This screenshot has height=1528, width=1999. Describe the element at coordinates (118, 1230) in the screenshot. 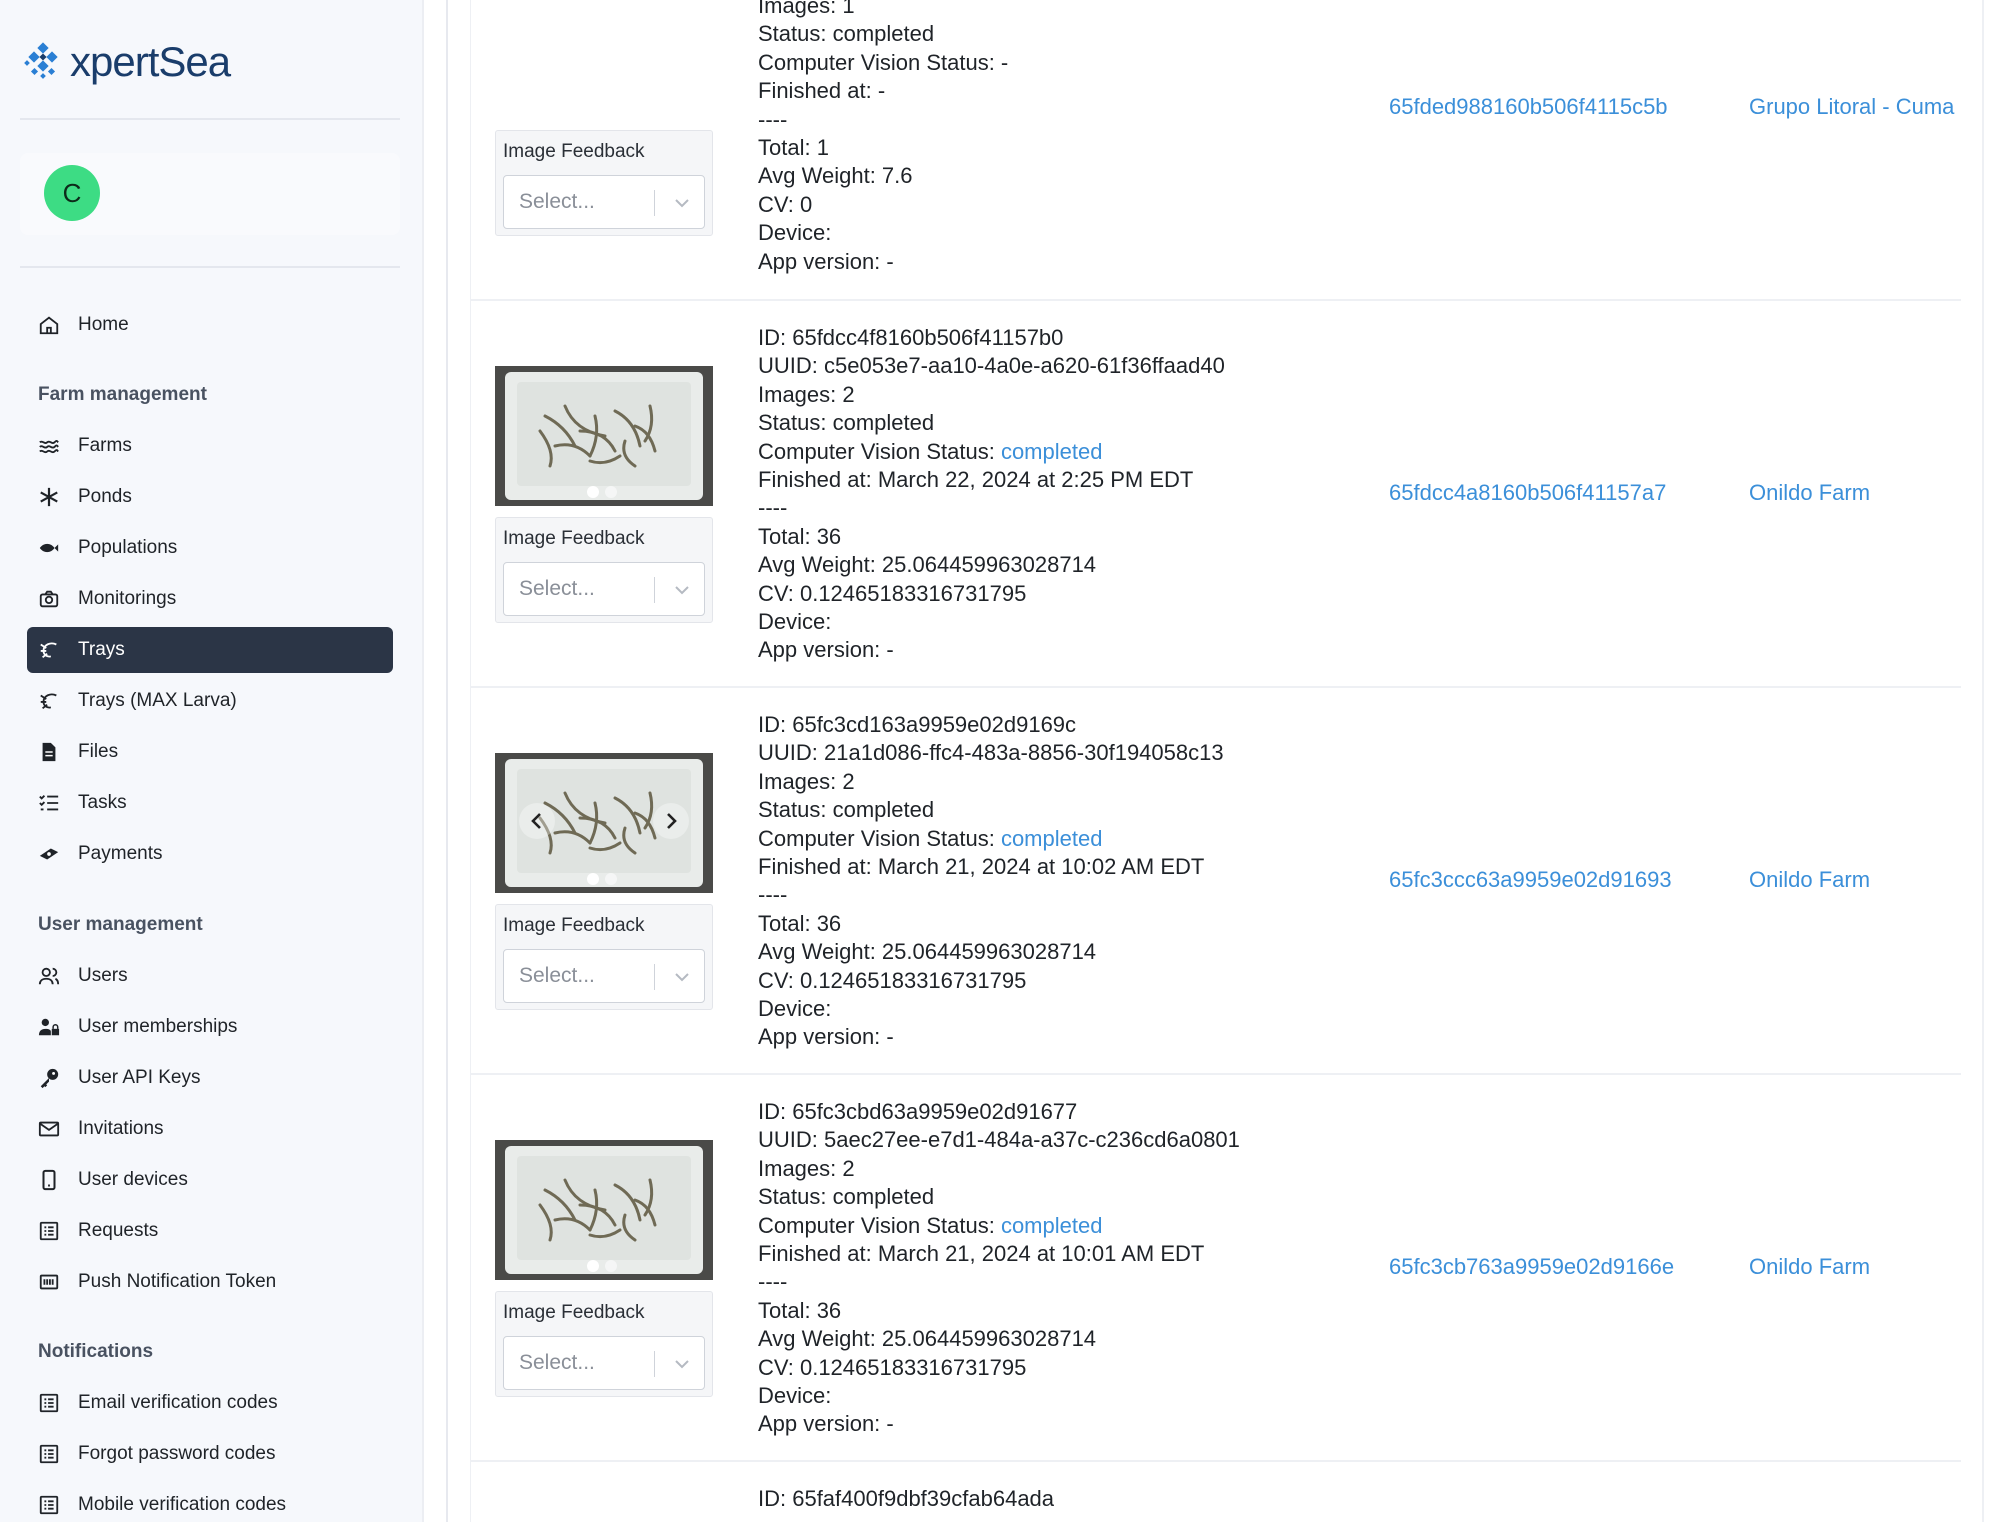

I see `sidebar-item-label: Requests` at that location.